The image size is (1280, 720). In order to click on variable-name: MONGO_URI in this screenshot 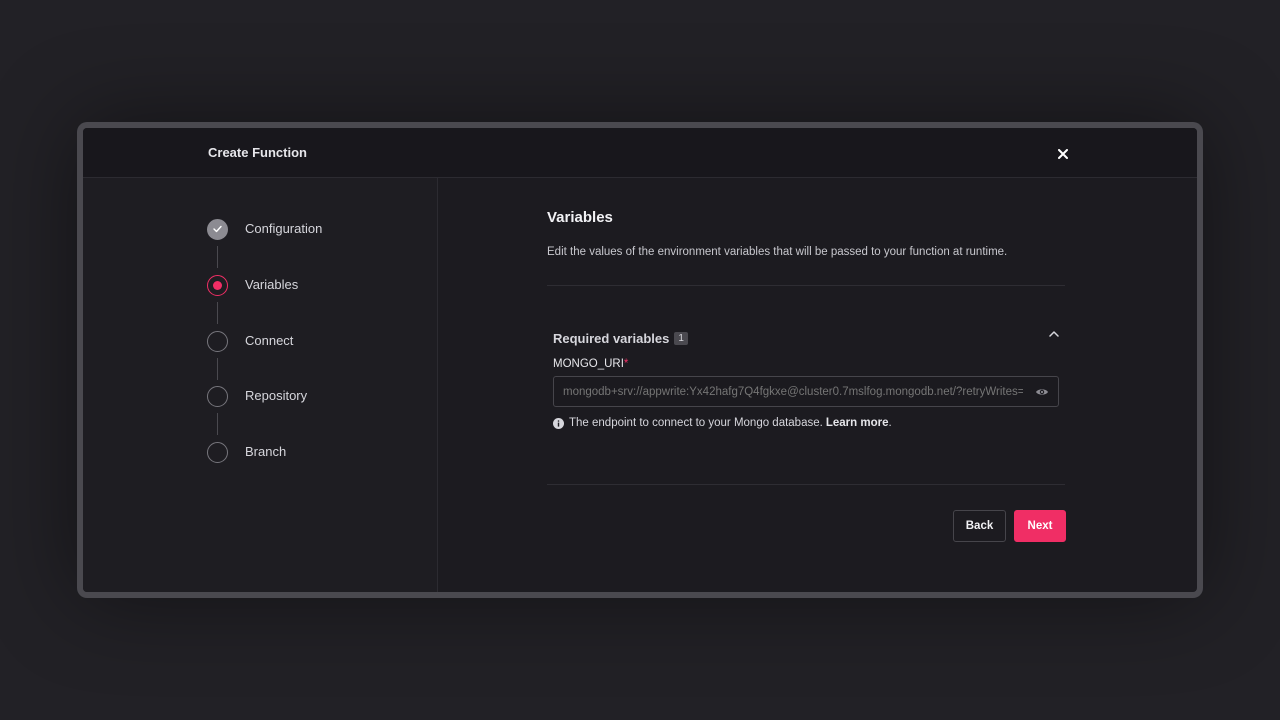, I will do `click(588, 364)`.